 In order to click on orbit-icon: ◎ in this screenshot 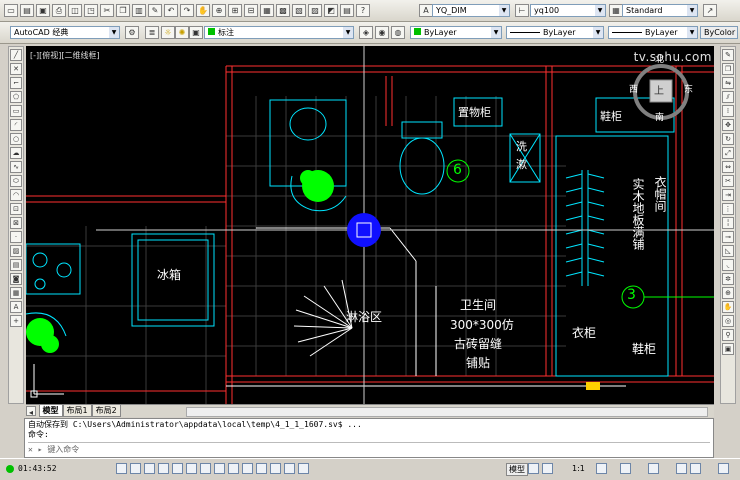, I will do `click(728, 321)`.